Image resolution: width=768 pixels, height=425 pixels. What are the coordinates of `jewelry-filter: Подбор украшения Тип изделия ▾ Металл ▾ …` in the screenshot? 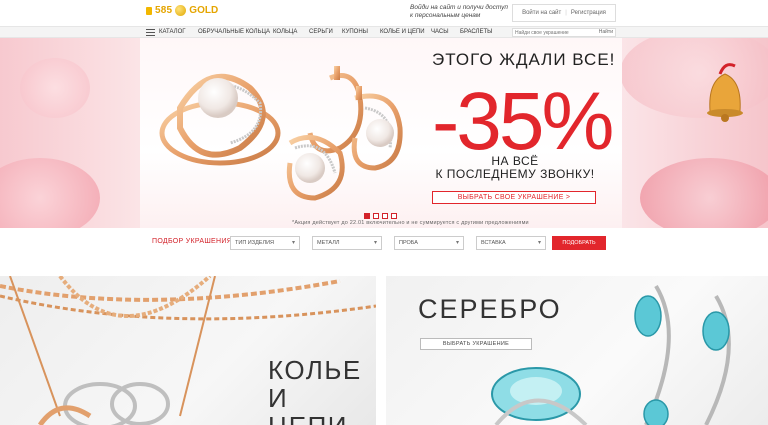 It's located at (384, 250).